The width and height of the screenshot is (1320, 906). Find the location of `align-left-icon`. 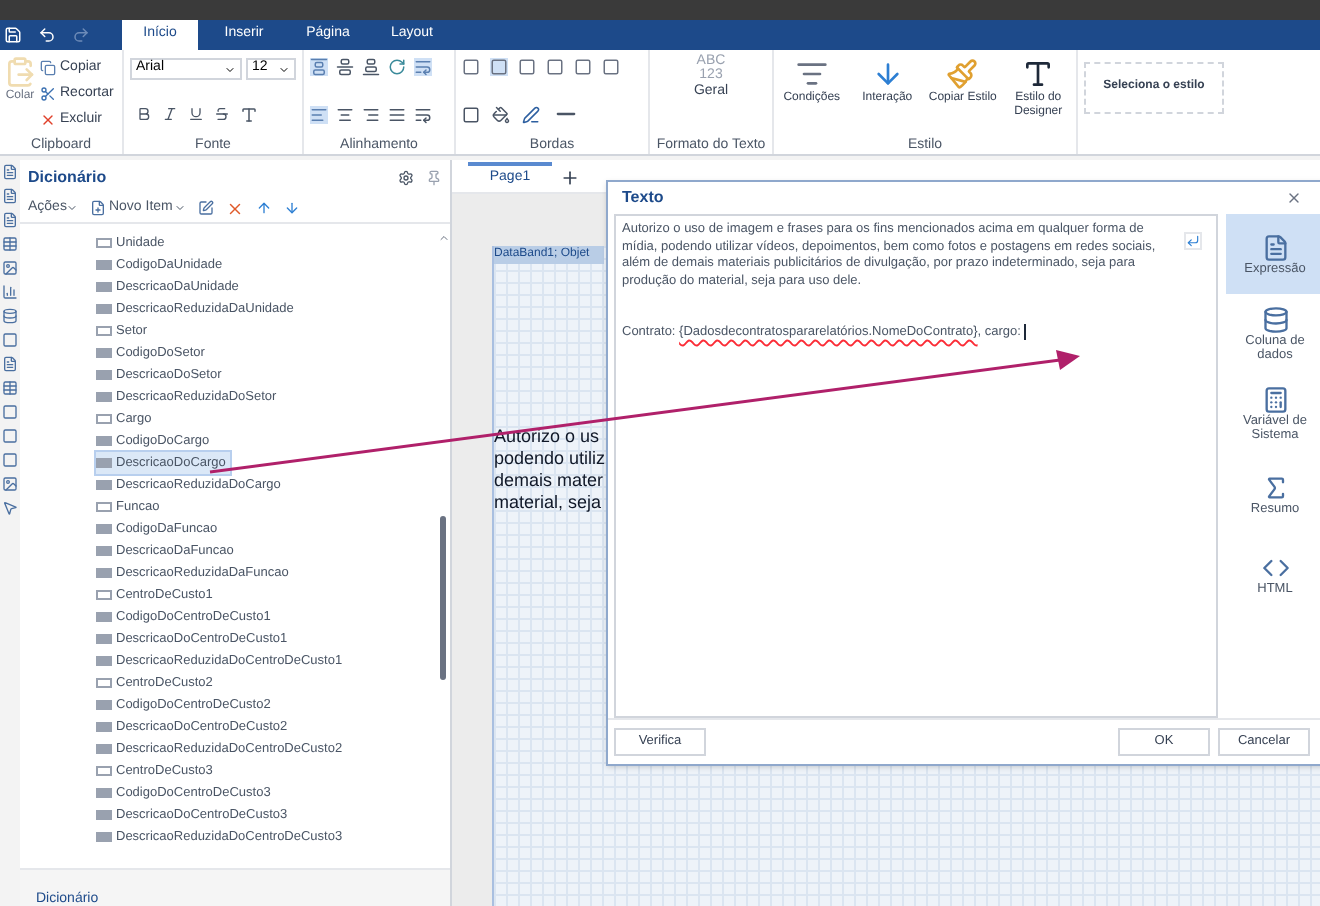

align-left-icon is located at coordinates (319, 114).